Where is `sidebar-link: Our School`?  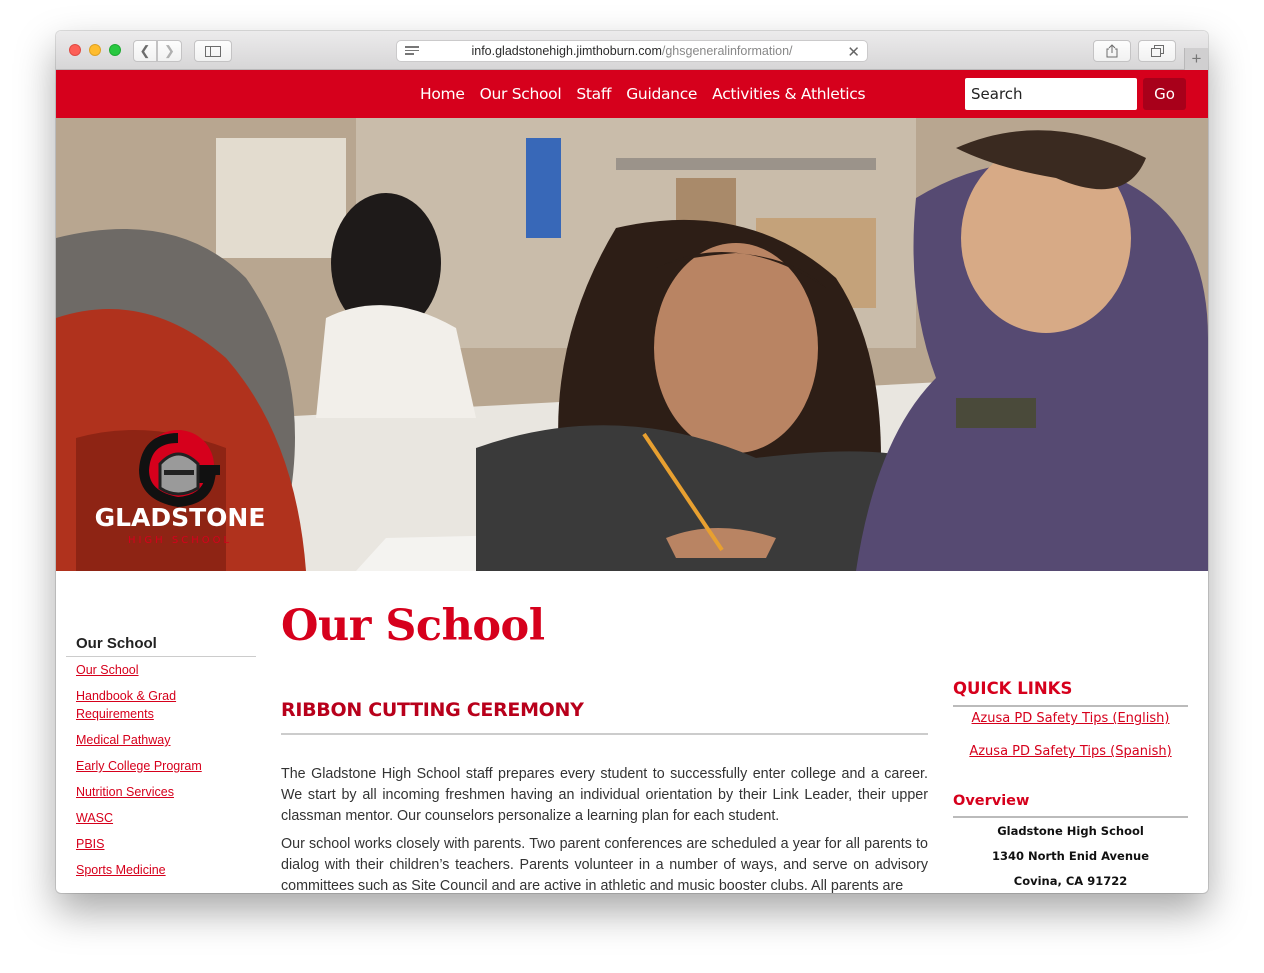 sidebar-link: Our School is located at coordinates (107, 670).